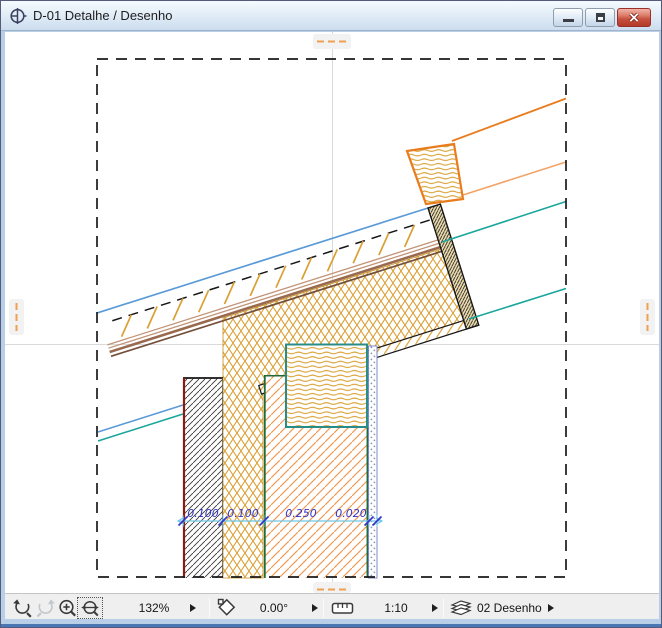 The width and height of the screenshot is (662, 628). I want to click on scale-flyout-button, so click(435, 608).